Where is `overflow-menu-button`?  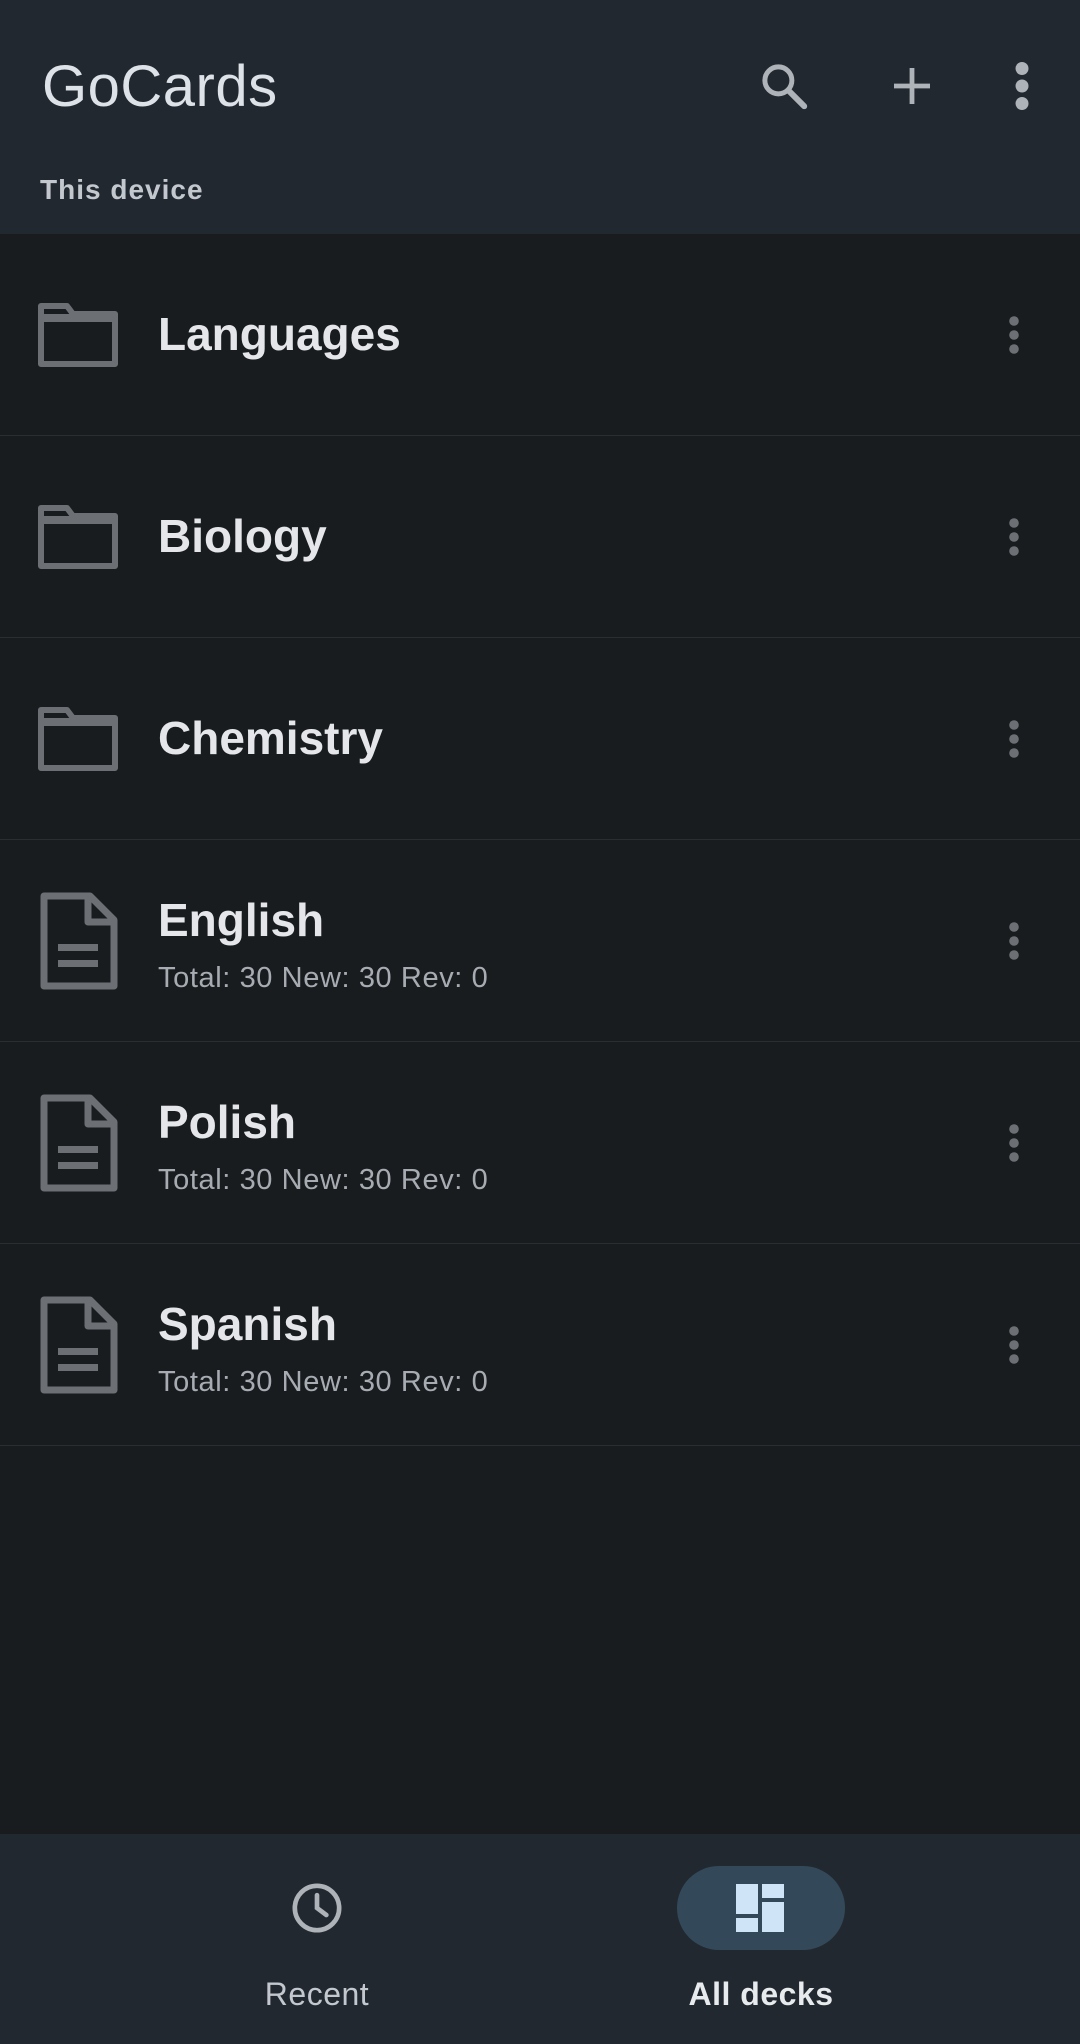
overflow-menu-button is located at coordinates (1022, 86).